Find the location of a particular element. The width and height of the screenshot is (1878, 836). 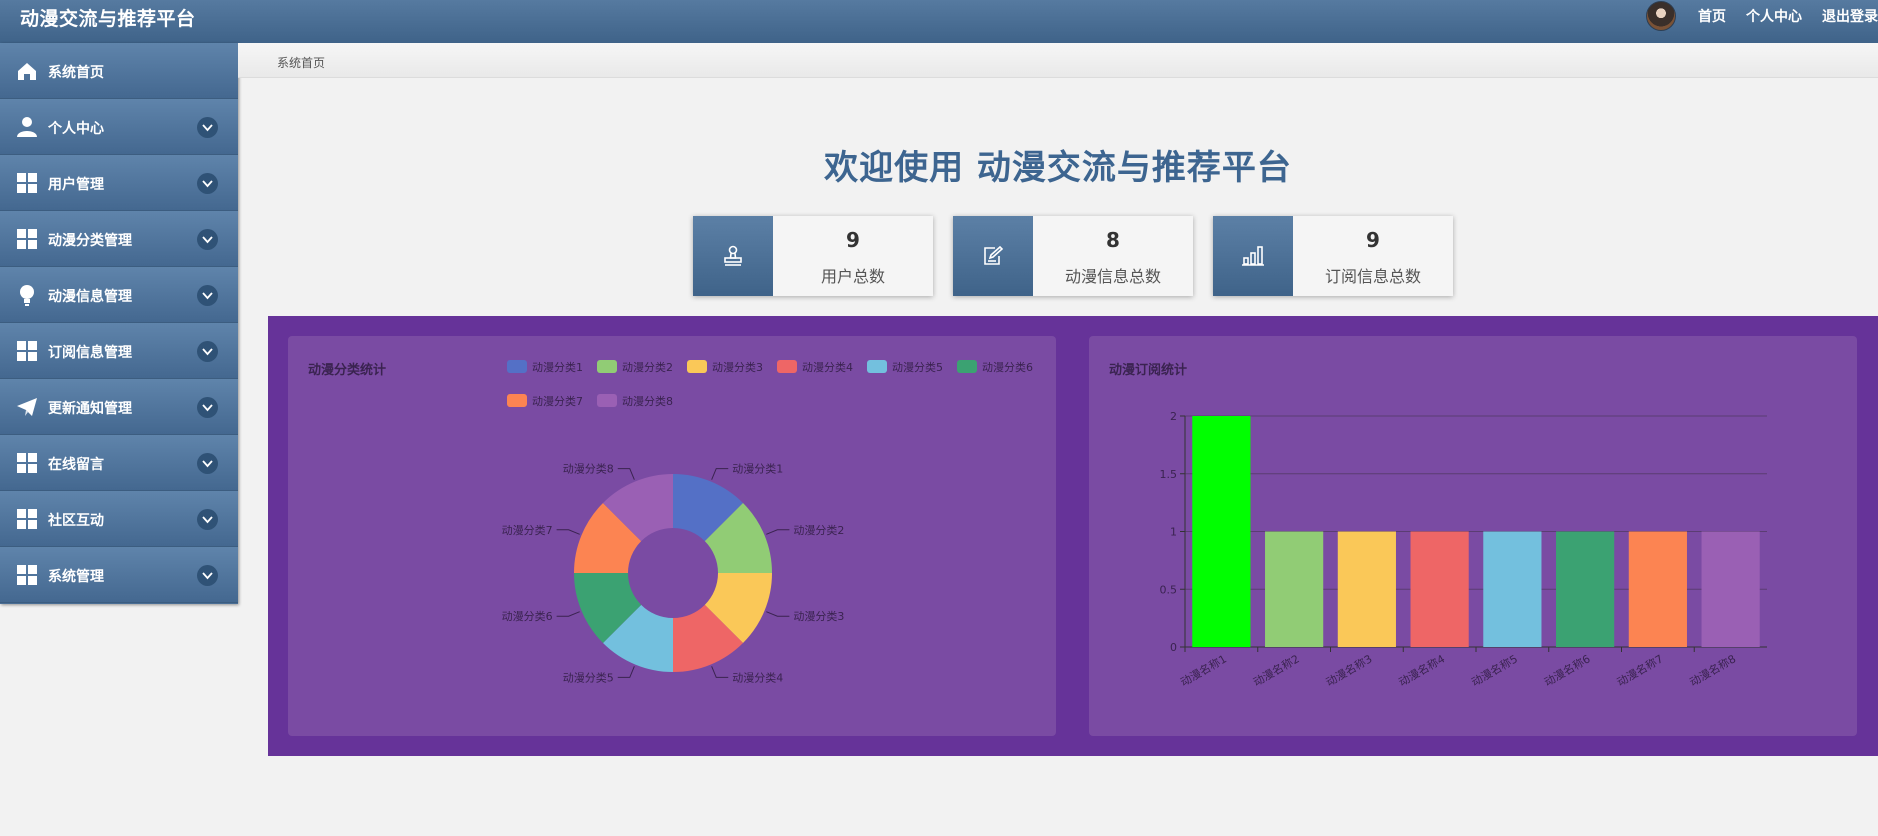

breadcrumb-item: 系统首页 is located at coordinates (301, 62).